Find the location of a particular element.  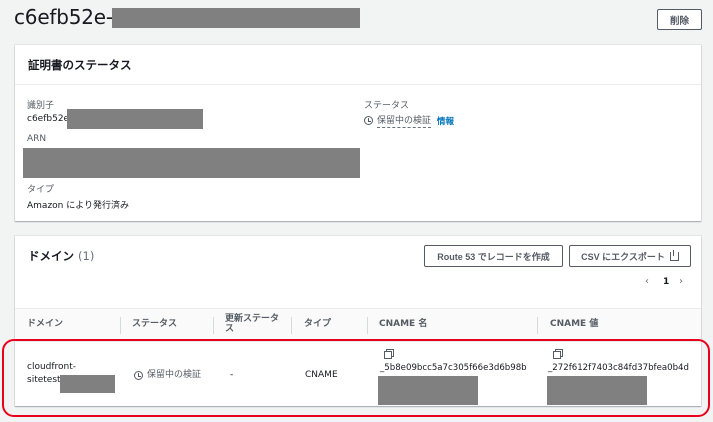

column-cname-name: CNAME 名 is located at coordinates (403, 325).